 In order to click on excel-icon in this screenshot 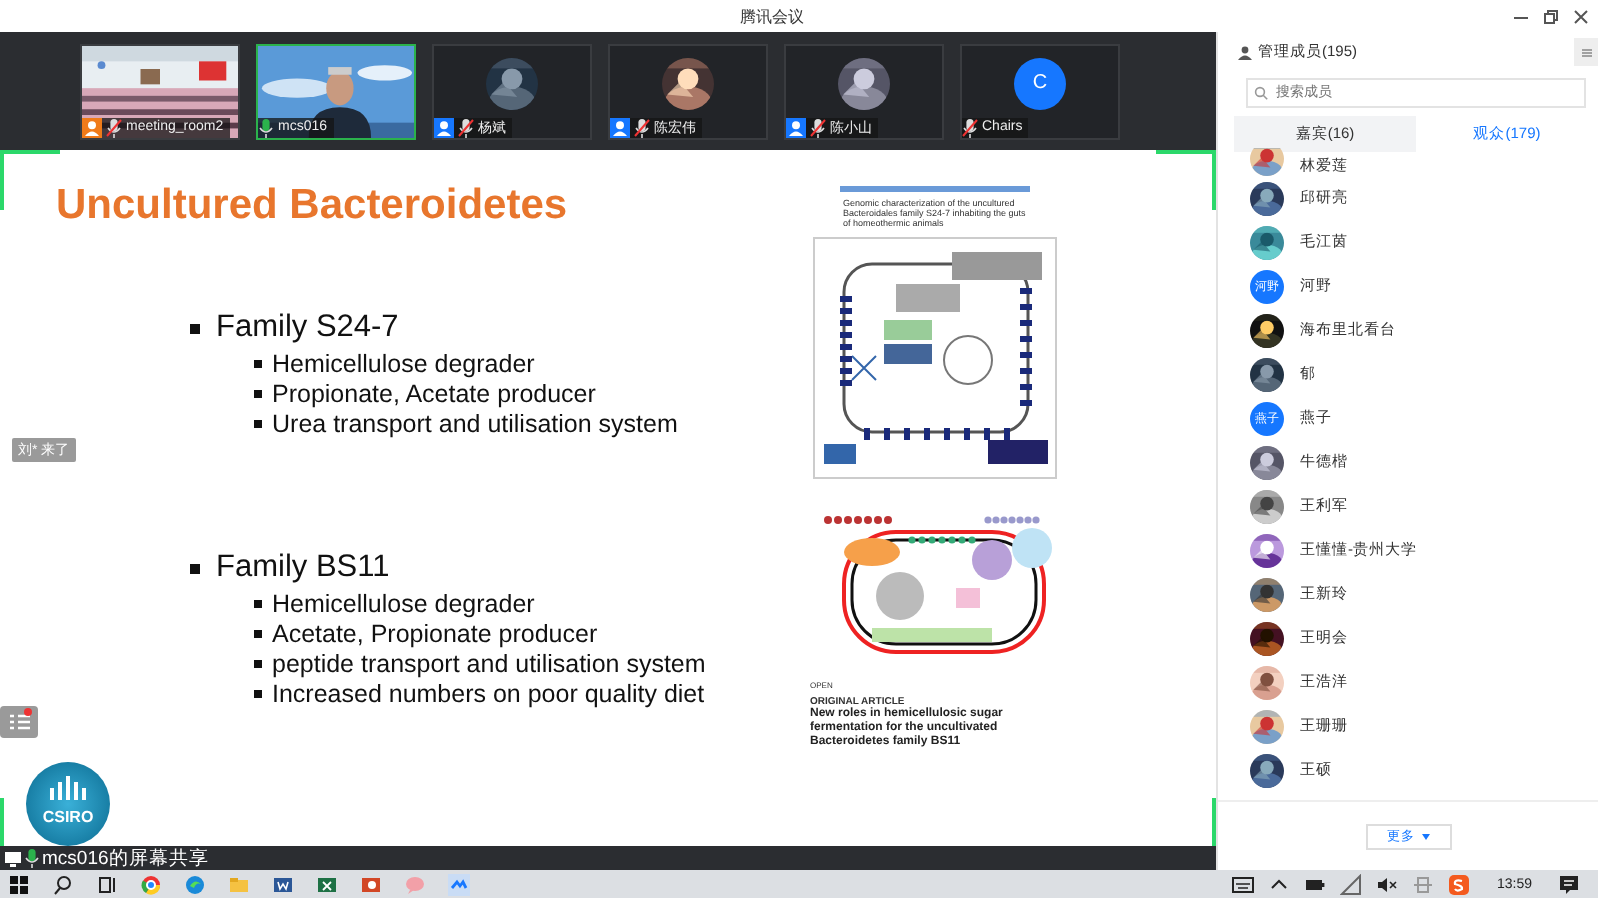, I will do `click(327, 884)`.